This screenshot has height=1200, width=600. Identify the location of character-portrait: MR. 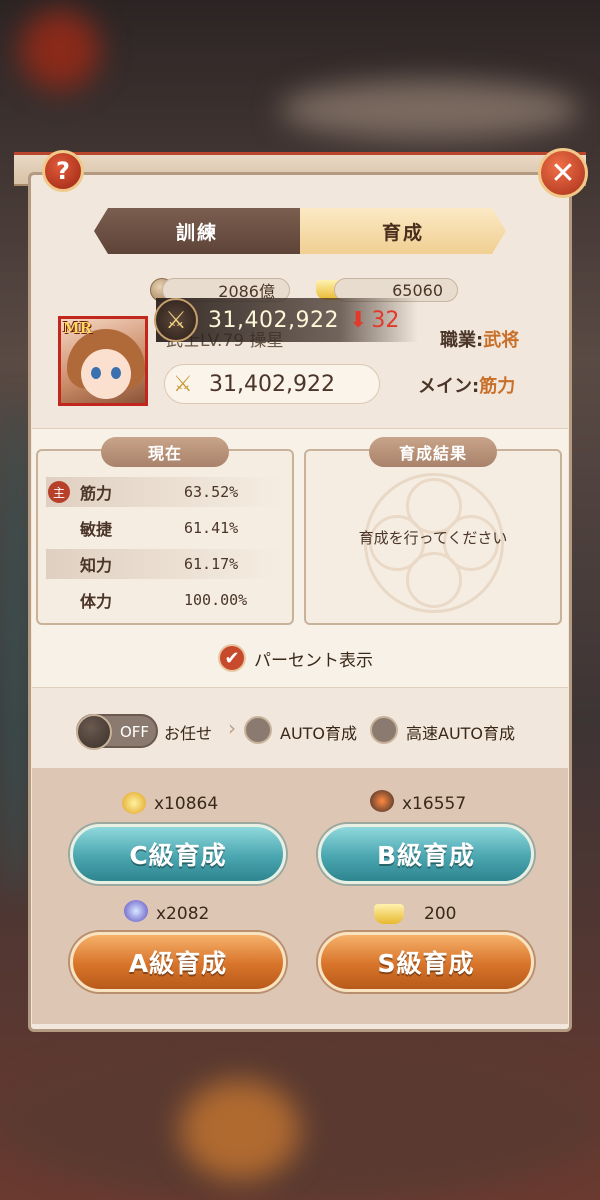
(103, 361).